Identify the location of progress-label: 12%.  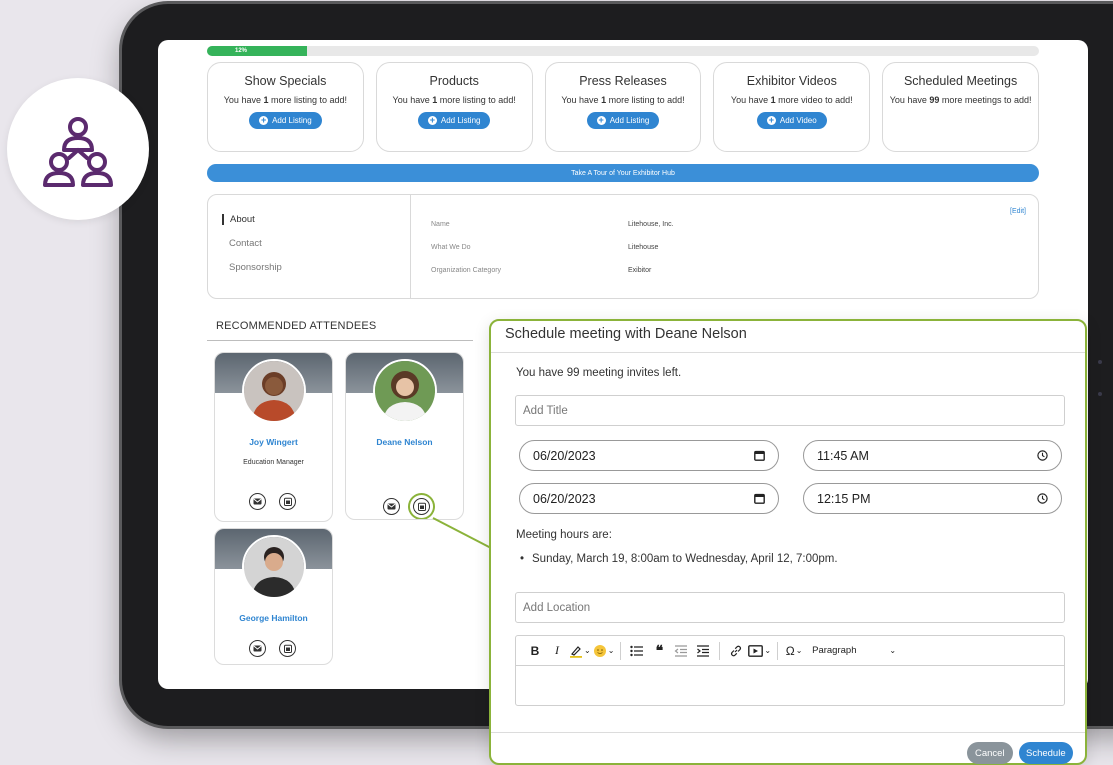
(241, 51).